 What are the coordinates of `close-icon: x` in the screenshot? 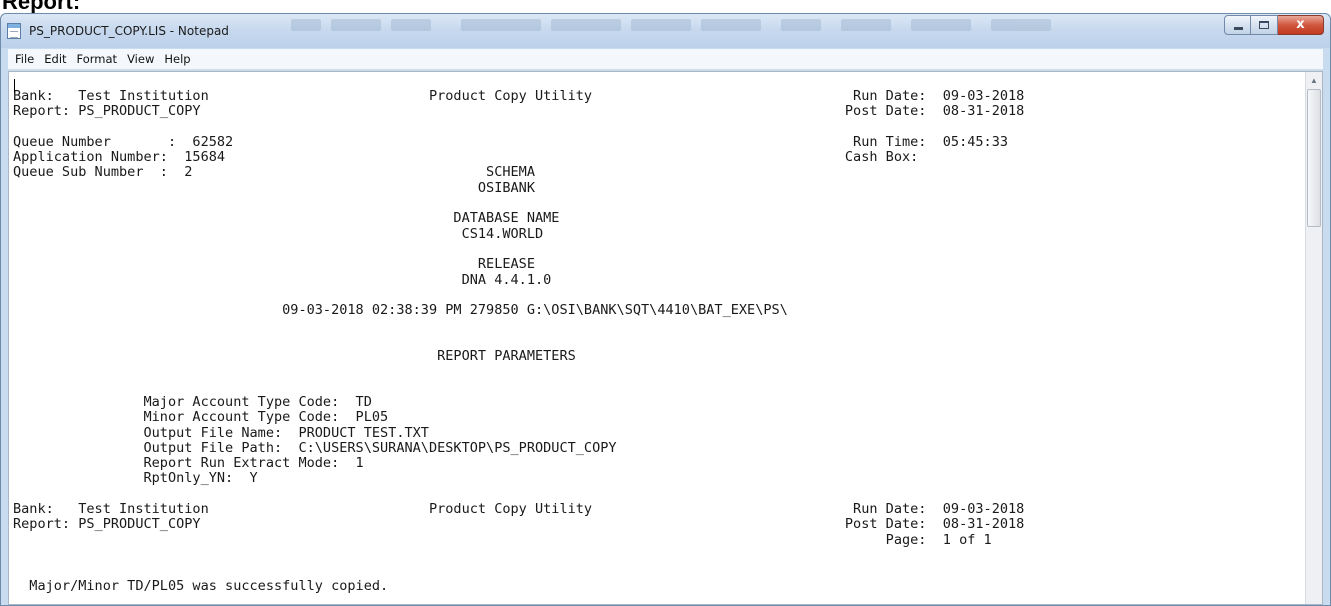 It's located at (1300, 24).